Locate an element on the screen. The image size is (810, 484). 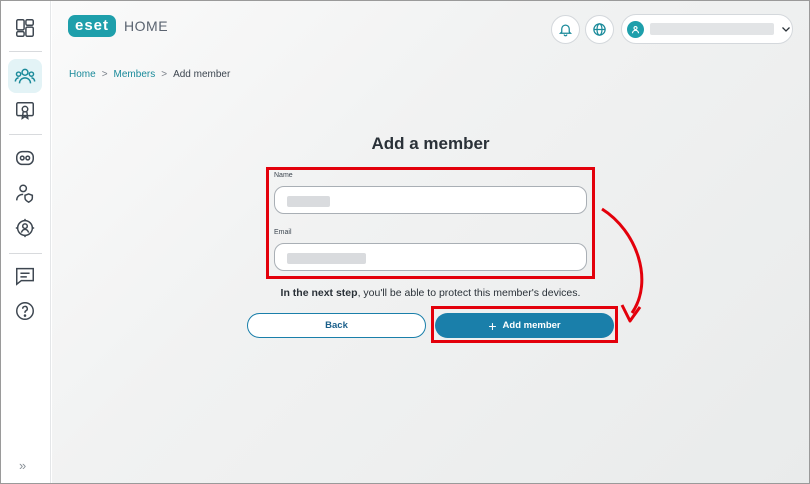
page-title: Add a member is located at coordinates (430, 143).